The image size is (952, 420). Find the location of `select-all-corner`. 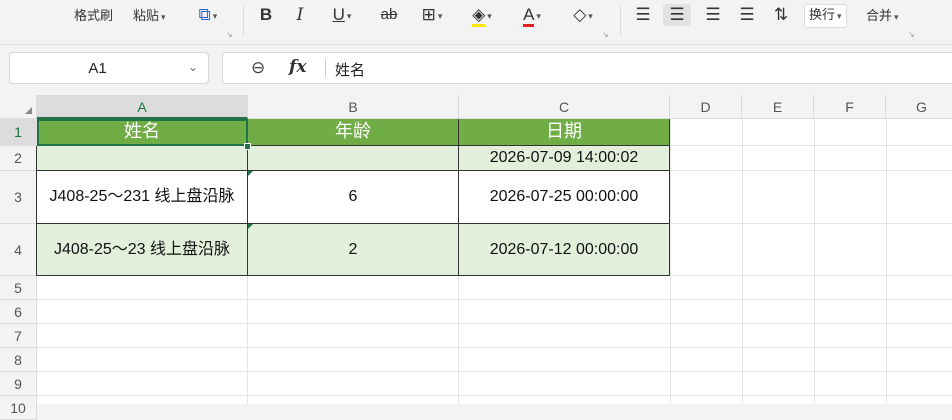

select-all-corner is located at coordinates (18, 107).